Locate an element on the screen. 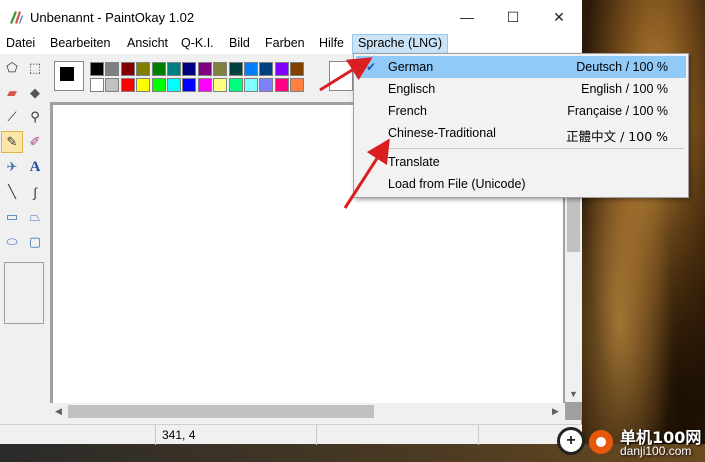 This screenshot has width=705, height=462. menu-bild: Bild is located at coordinates (239, 44).